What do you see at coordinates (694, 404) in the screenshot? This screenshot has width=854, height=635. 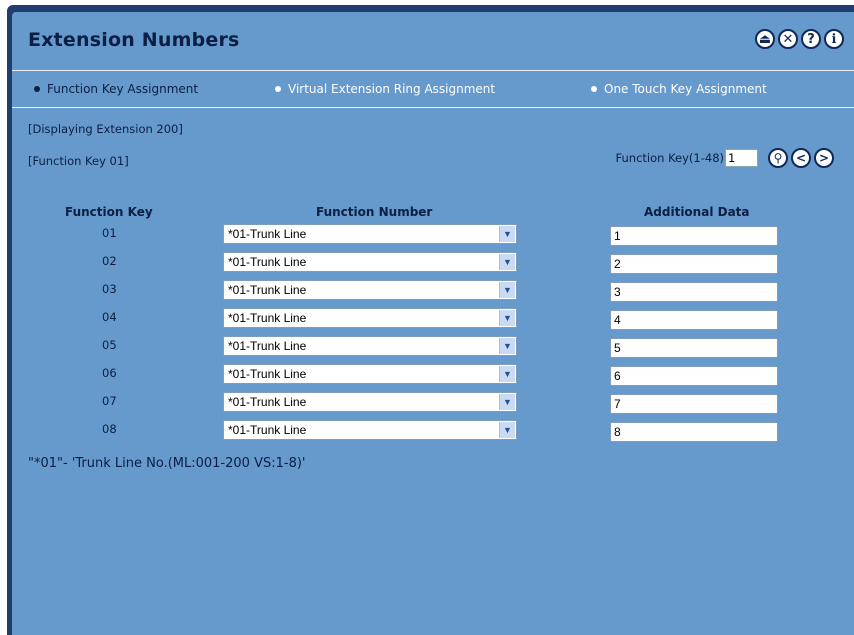 I see `additional-data-input: 7` at bounding box center [694, 404].